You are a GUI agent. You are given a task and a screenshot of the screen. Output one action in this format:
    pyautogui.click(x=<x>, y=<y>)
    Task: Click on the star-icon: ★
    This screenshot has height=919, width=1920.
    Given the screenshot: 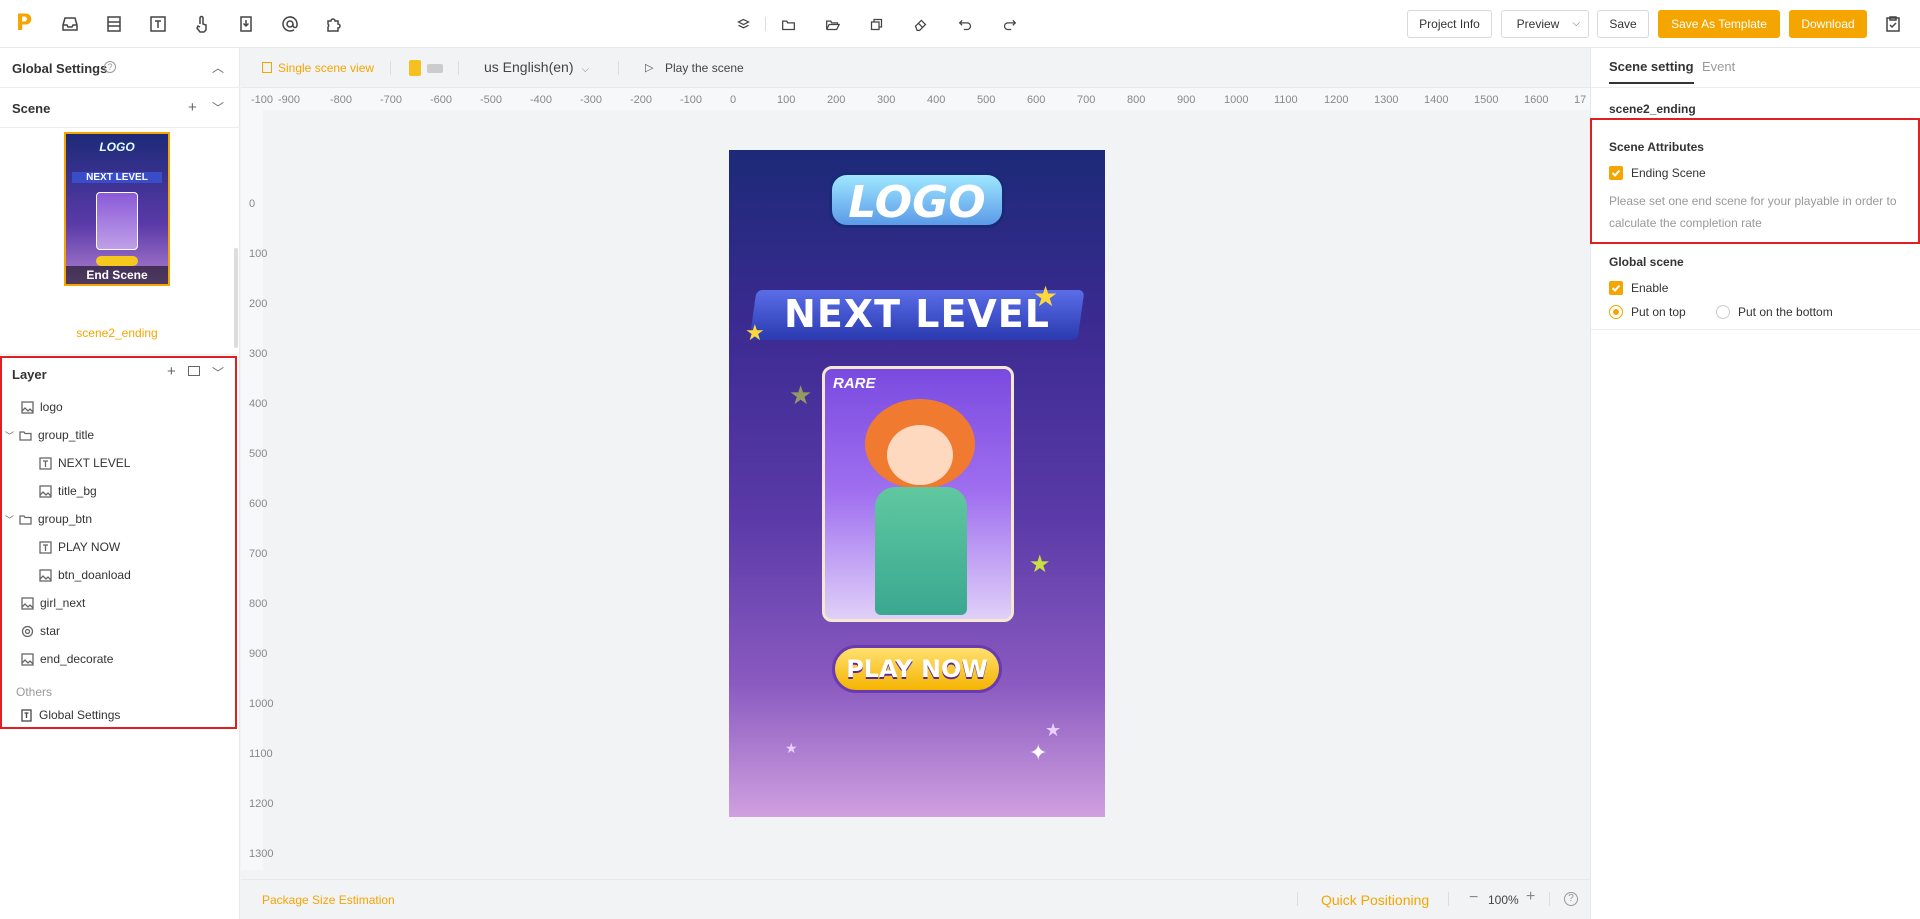 What is the action you would take?
    pyautogui.click(x=1040, y=564)
    